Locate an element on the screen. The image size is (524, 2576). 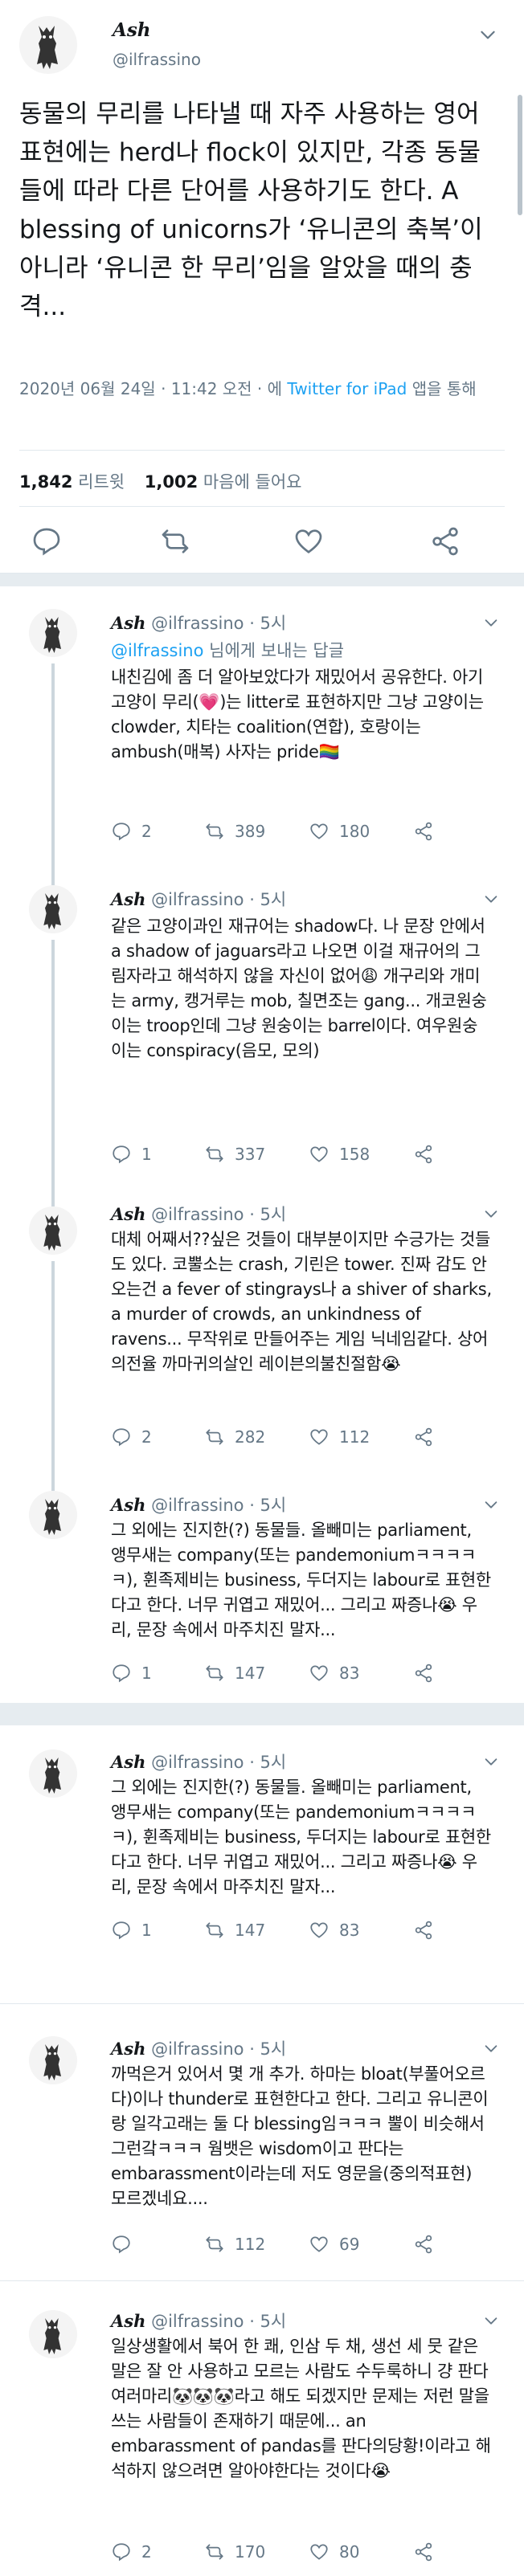
author-handle: @ilfrassino is located at coordinates (157, 59).